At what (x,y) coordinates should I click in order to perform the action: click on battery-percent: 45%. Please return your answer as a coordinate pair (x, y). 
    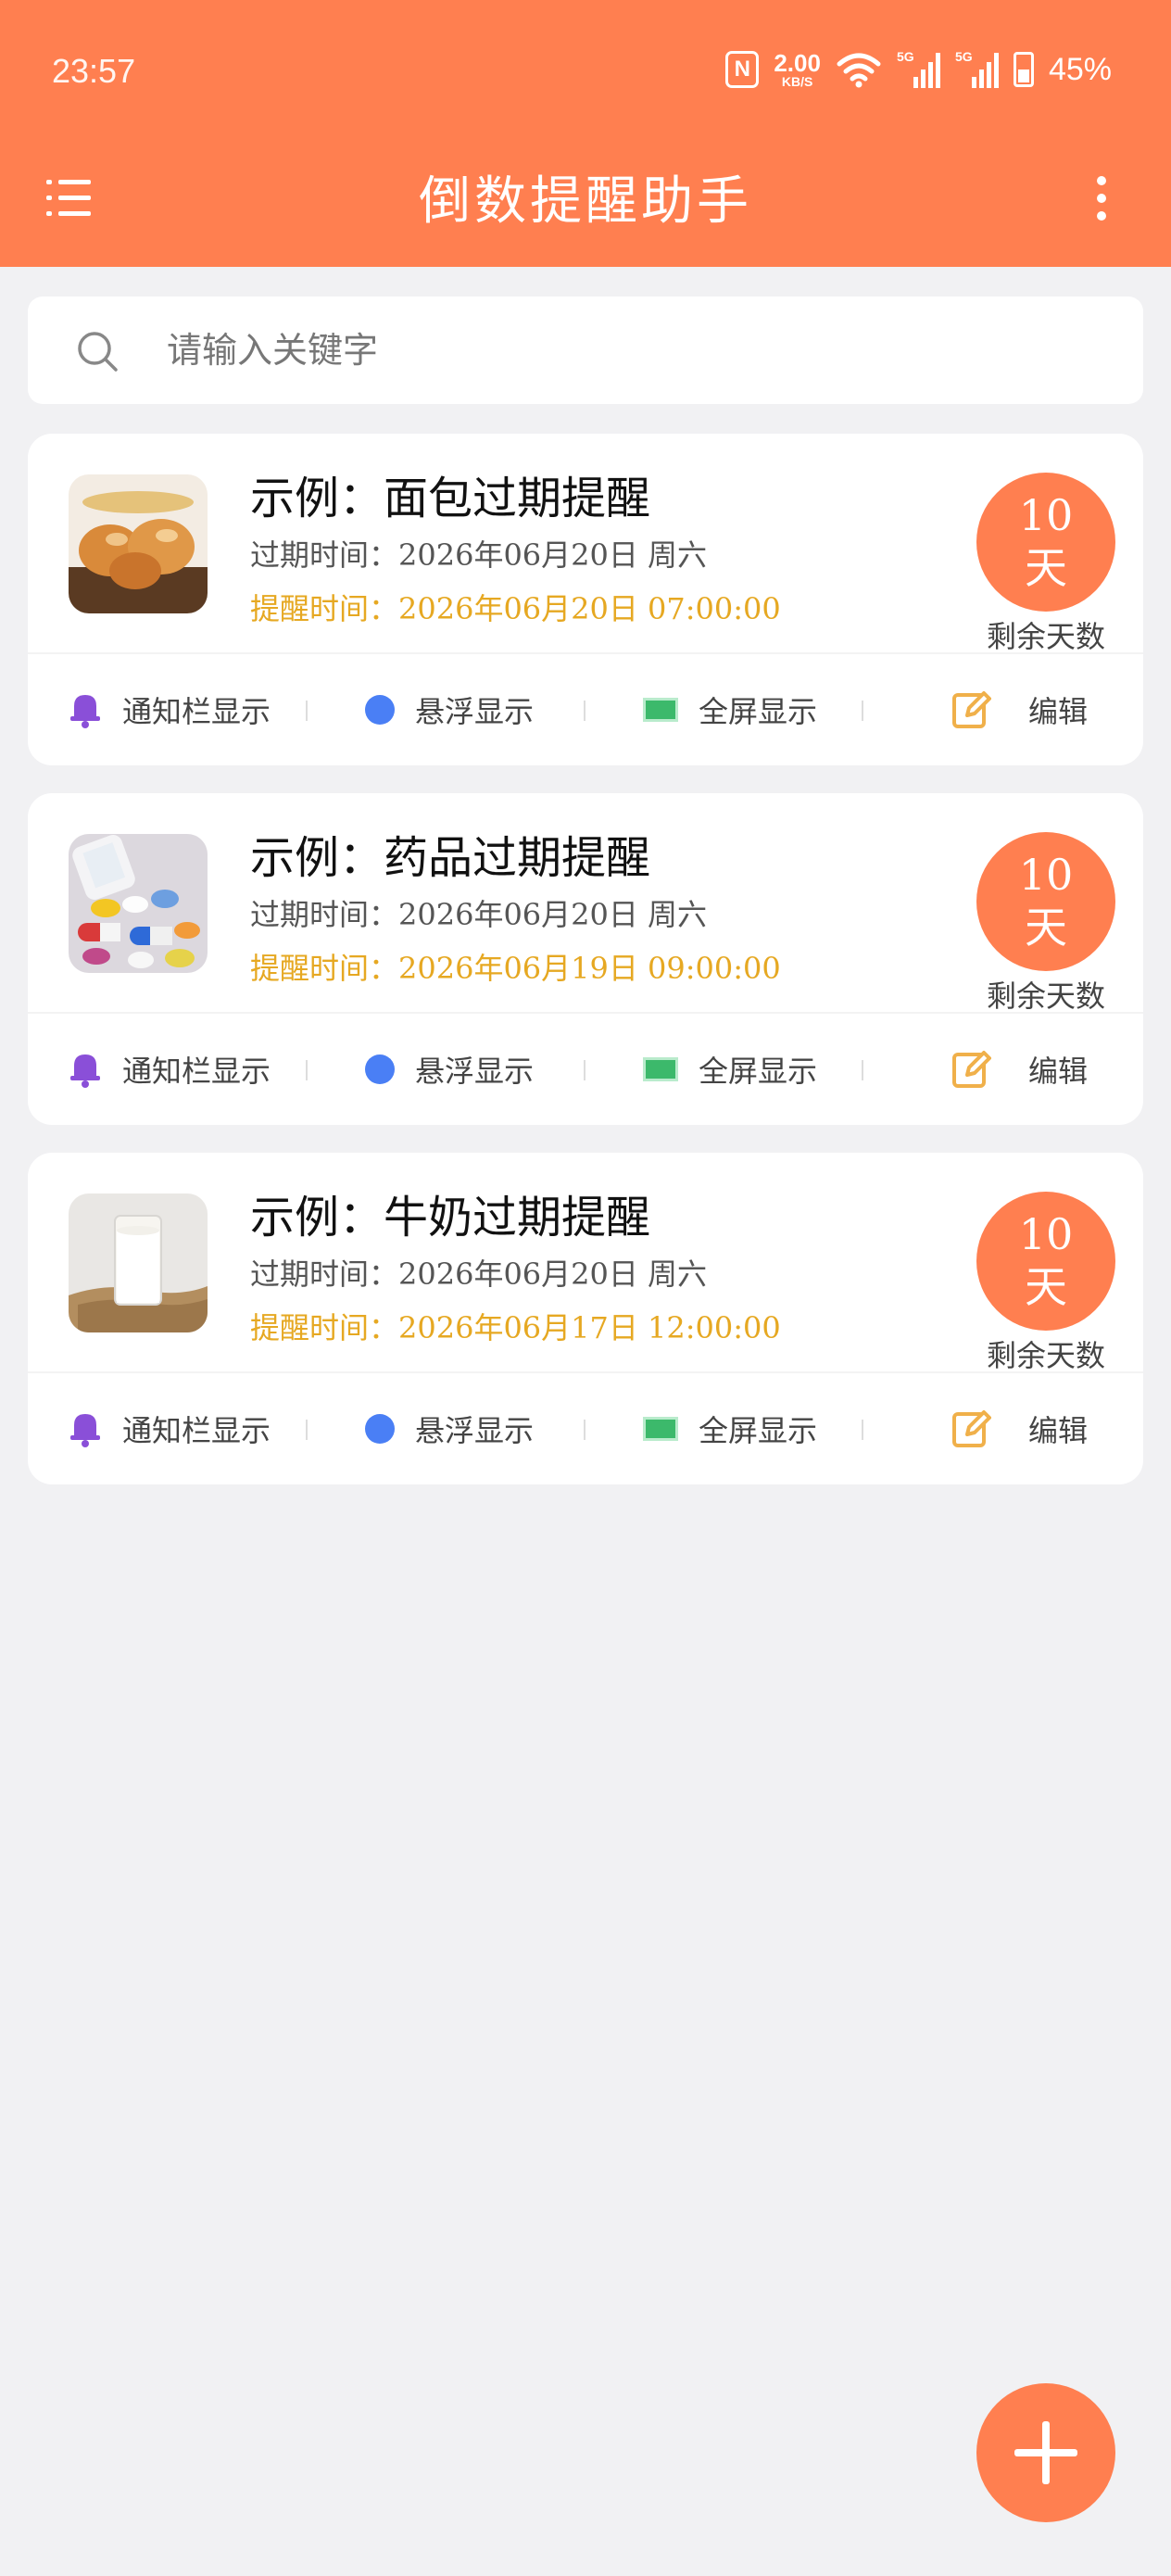
    Looking at the image, I should click on (1080, 69).